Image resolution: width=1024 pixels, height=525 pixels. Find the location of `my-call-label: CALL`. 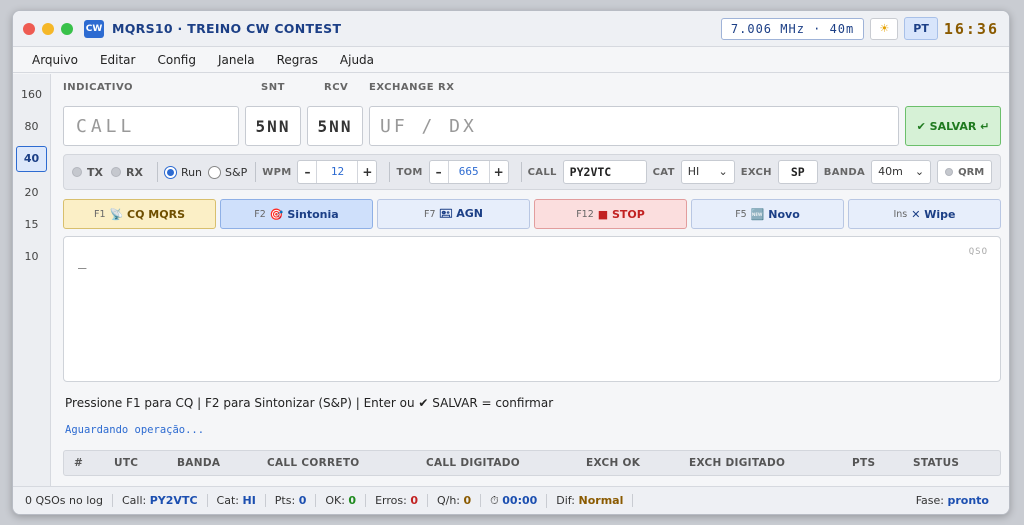

my-call-label: CALL is located at coordinates (542, 172).